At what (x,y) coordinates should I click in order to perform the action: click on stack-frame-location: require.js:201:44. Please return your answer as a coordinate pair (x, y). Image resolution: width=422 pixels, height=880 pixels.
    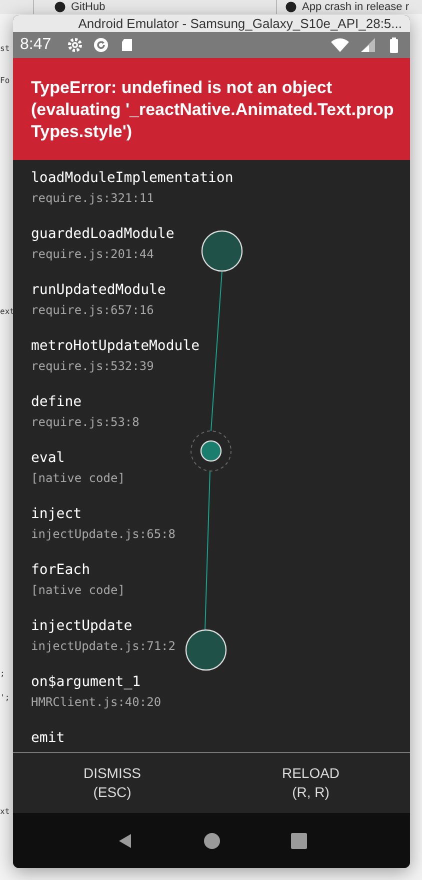
    Looking at the image, I should click on (93, 254).